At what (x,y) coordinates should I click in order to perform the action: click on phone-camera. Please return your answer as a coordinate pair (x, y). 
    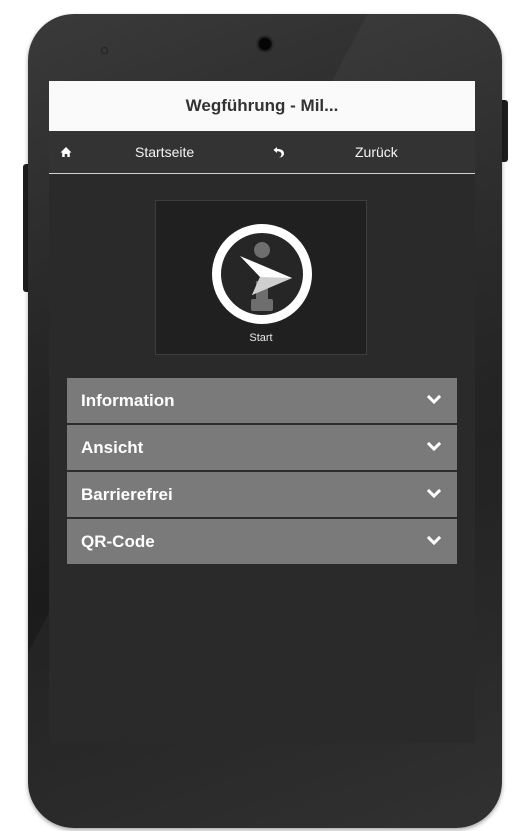
    Looking at the image, I should click on (265, 44).